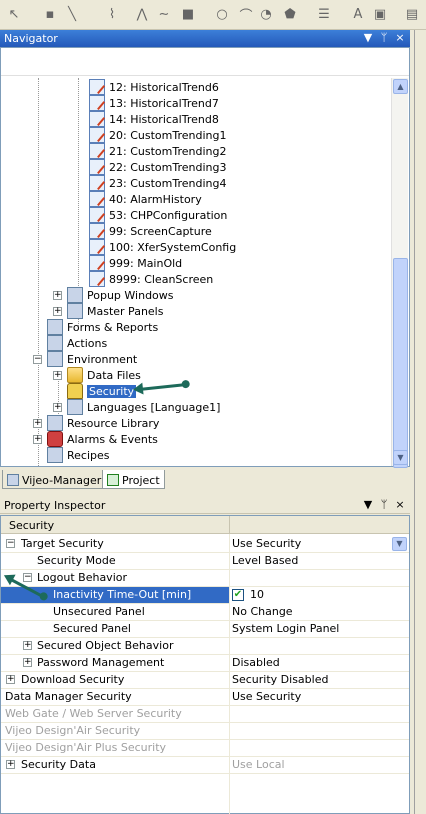  Describe the element at coordinates (205, 646) in the screenshot. I see `property-row-secured-object-behavior: + Secured Object Behavior` at that location.